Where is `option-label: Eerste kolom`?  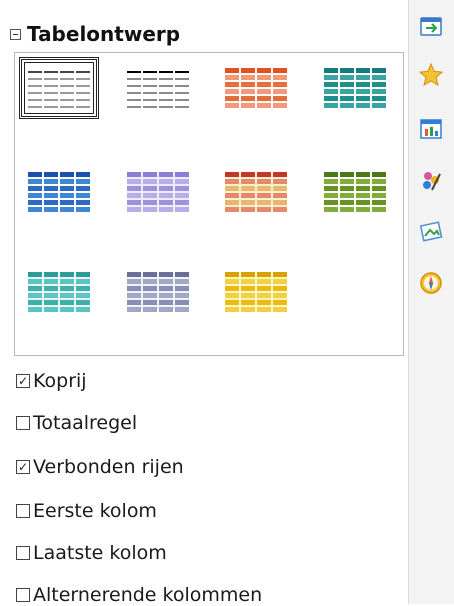
option-label: Eerste kolom is located at coordinates (95, 511).